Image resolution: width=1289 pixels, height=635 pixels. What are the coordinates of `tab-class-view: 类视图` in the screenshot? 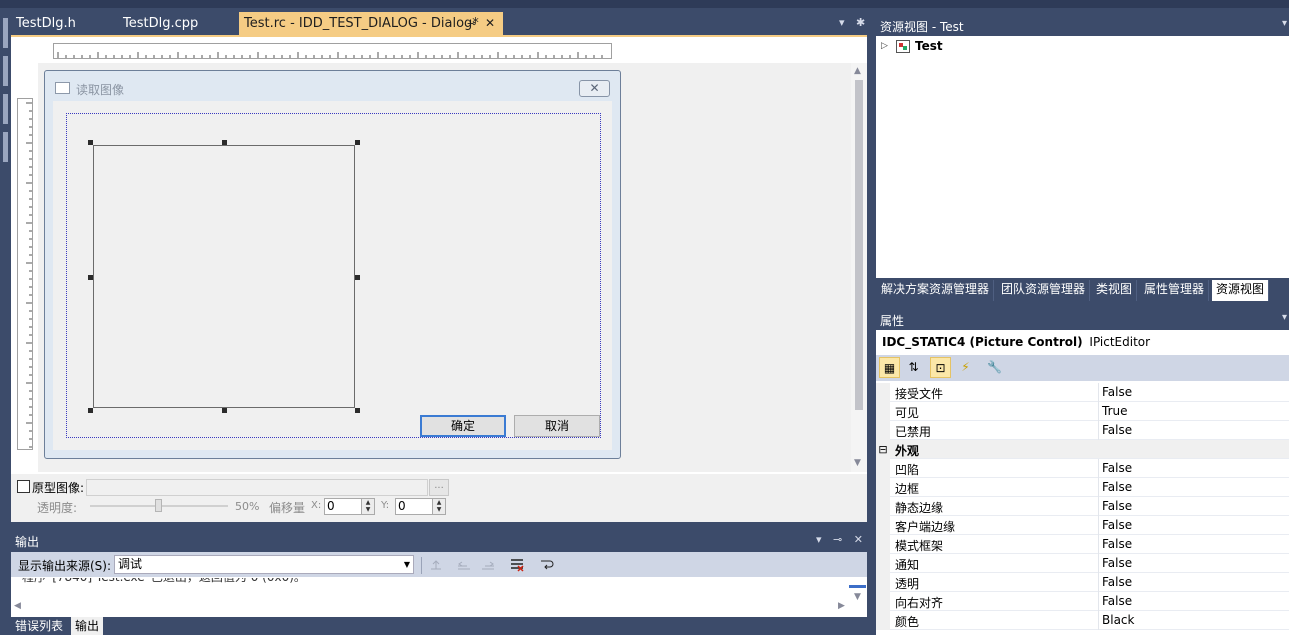 It's located at (1115, 290).